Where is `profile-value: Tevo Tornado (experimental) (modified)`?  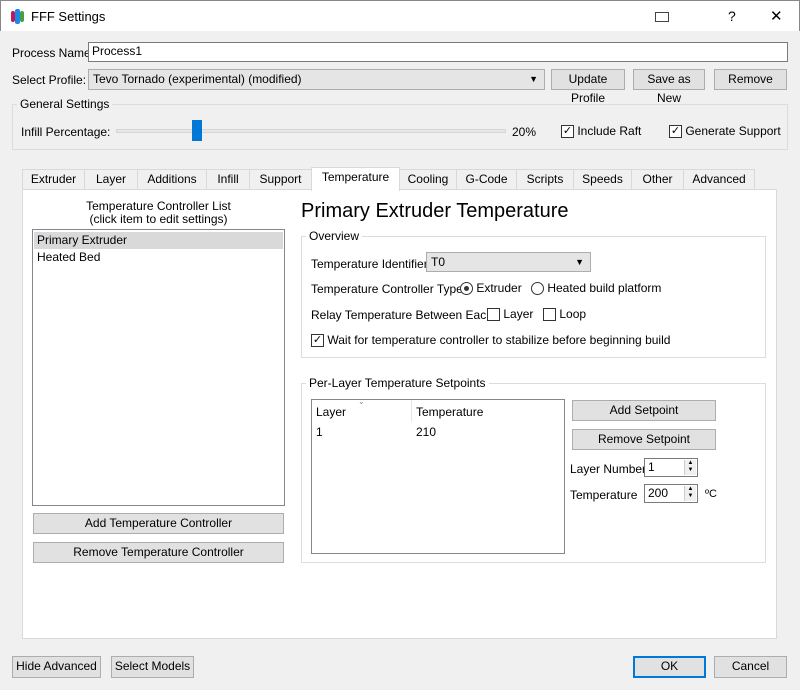
profile-value: Tevo Tornado (experimental) (modified) is located at coordinates (197, 79).